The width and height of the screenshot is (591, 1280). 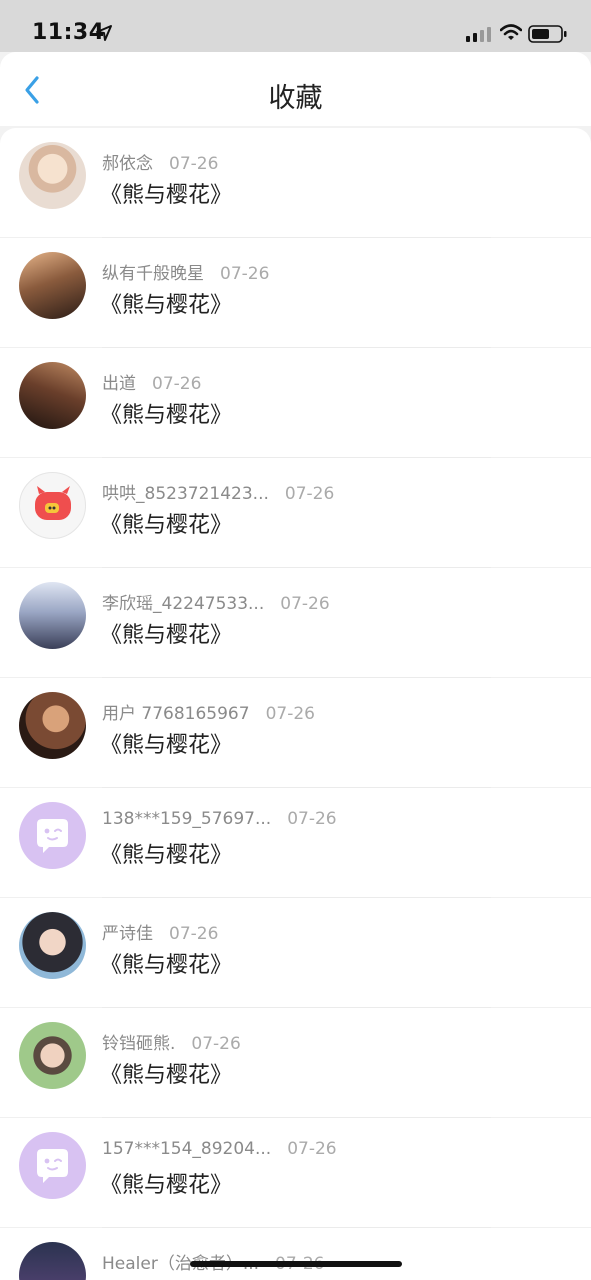 I want to click on item-meta: 用户 7768165967 07-26, so click(x=208, y=711).